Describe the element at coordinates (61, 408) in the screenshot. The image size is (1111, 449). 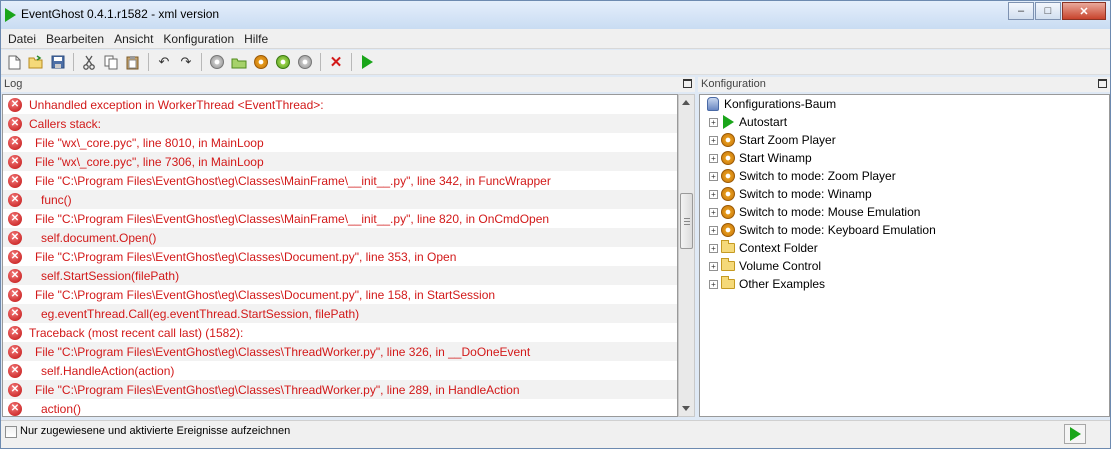
I see `log-text: action()` at that location.